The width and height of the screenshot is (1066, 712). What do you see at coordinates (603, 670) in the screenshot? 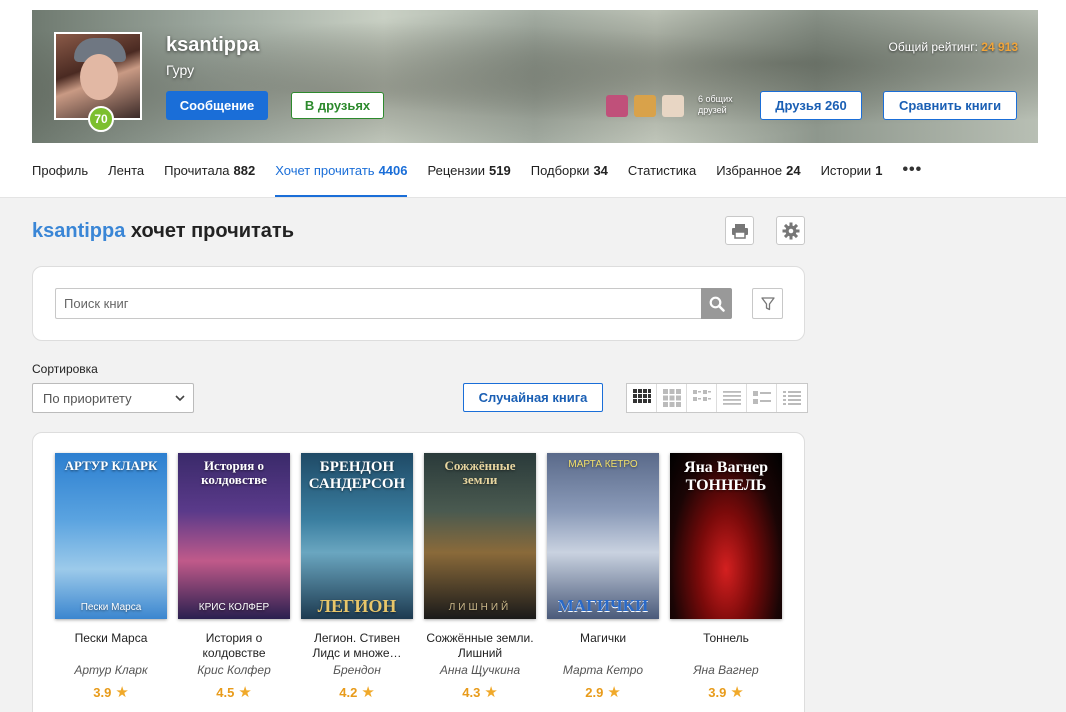
I see `book-author: Марта Кетро` at bounding box center [603, 670].